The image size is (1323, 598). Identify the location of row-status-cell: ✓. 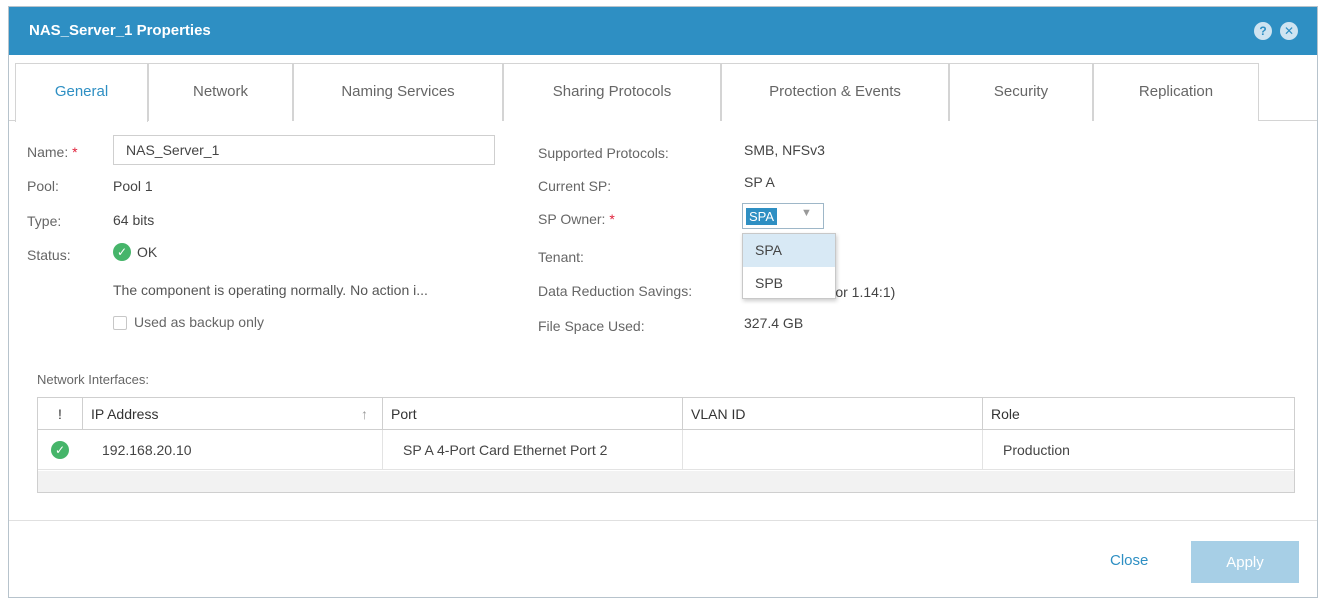
(60, 450).